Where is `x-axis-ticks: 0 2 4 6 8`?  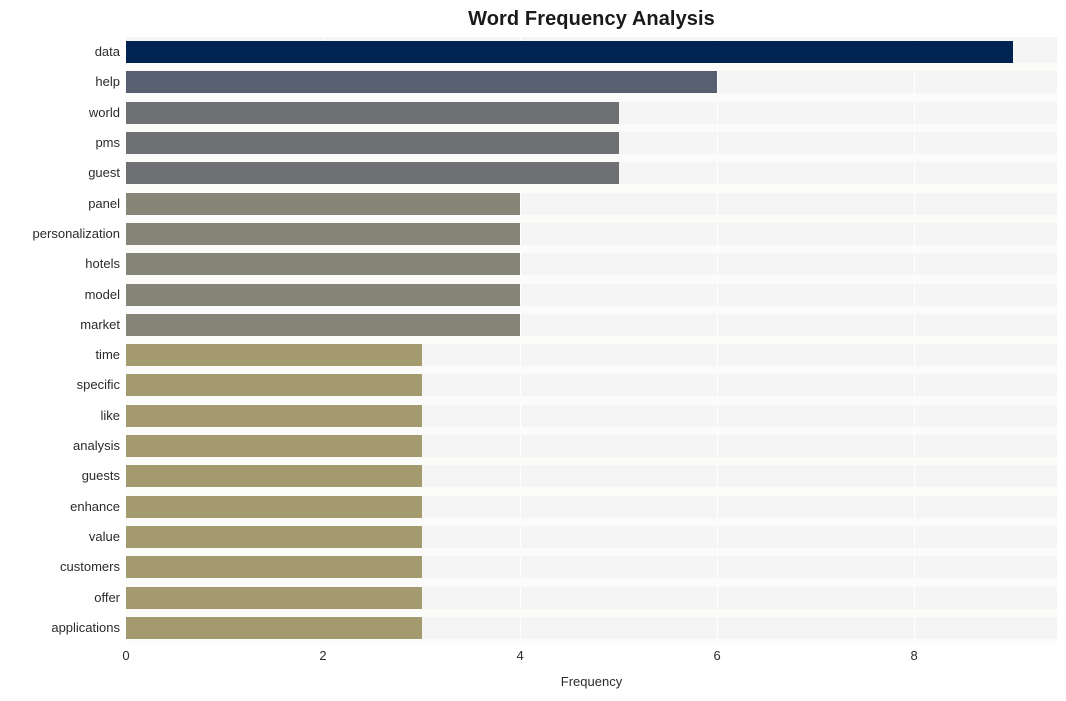
x-axis-ticks: 0 2 4 6 8 is located at coordinates (533, 658).